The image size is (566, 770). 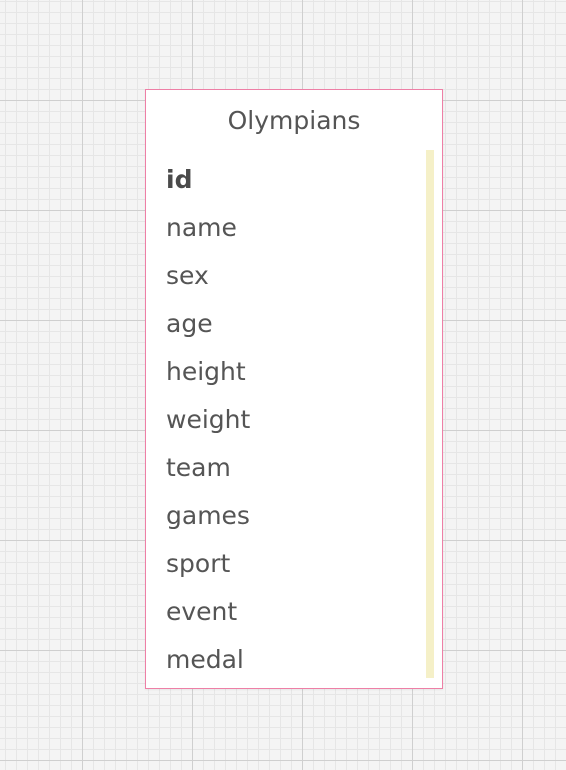 I want to click on field-weight: weight, so click(x=208, y=420).